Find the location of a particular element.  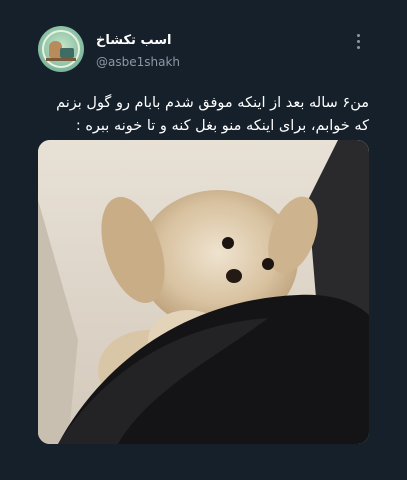

author-handle: @asbe1shakh is located at coordinates (138, 62).